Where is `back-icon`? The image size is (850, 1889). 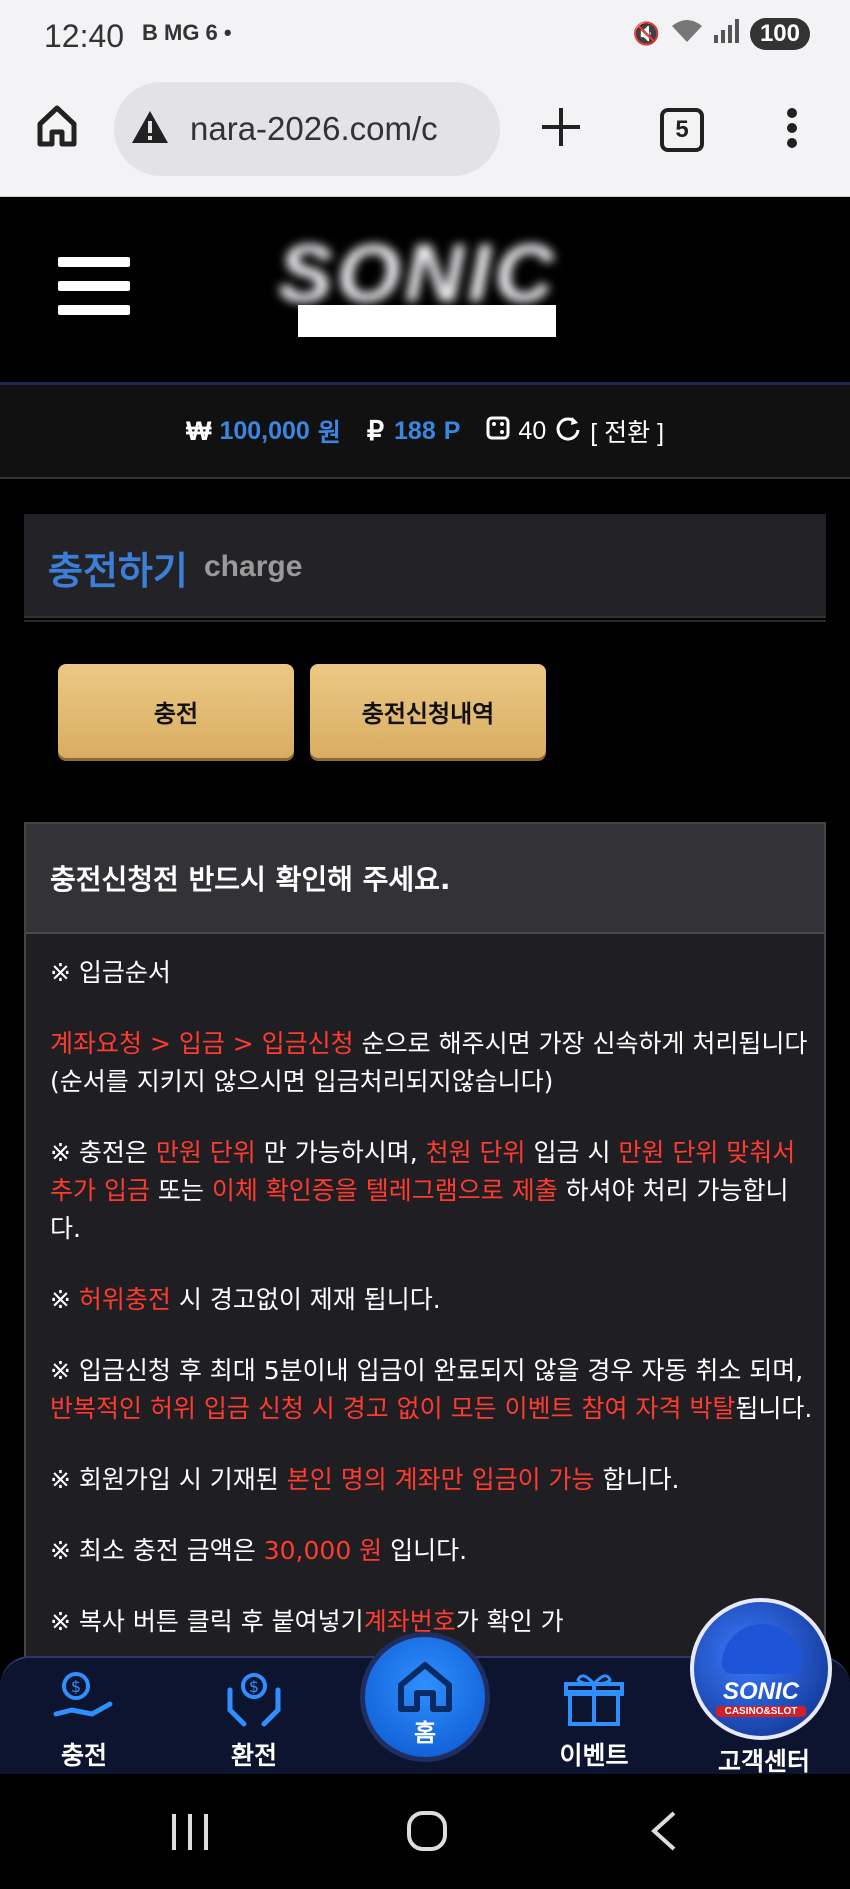 back-icon is located at coordinates (664, 1833).